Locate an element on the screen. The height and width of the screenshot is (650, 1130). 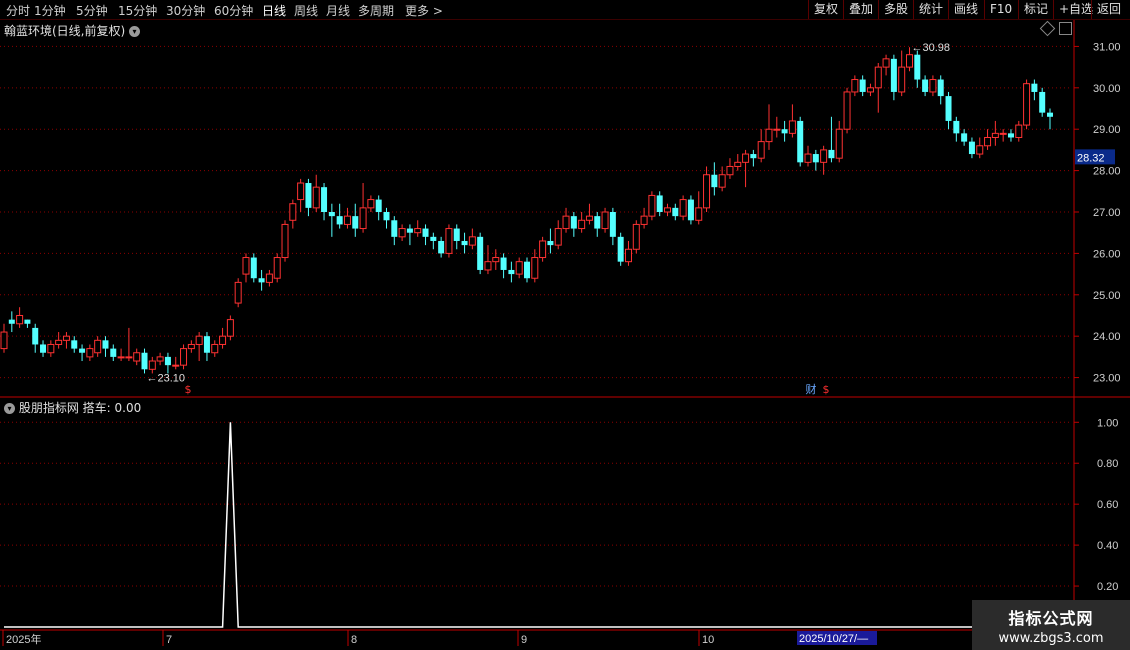
date-label: 7 is located at coordinates (169, 640).